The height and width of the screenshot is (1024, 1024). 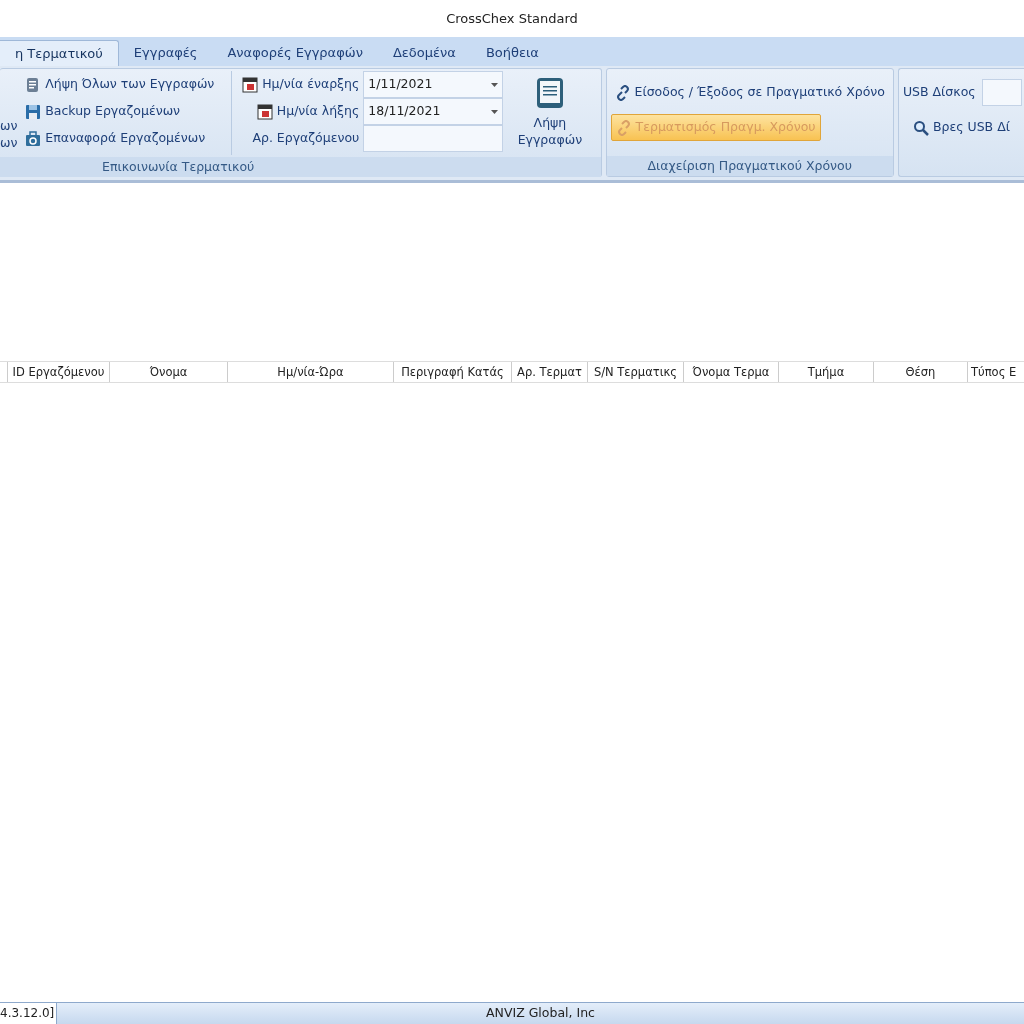 I want to click on chain-link-icon, so click(x=622, y=92).